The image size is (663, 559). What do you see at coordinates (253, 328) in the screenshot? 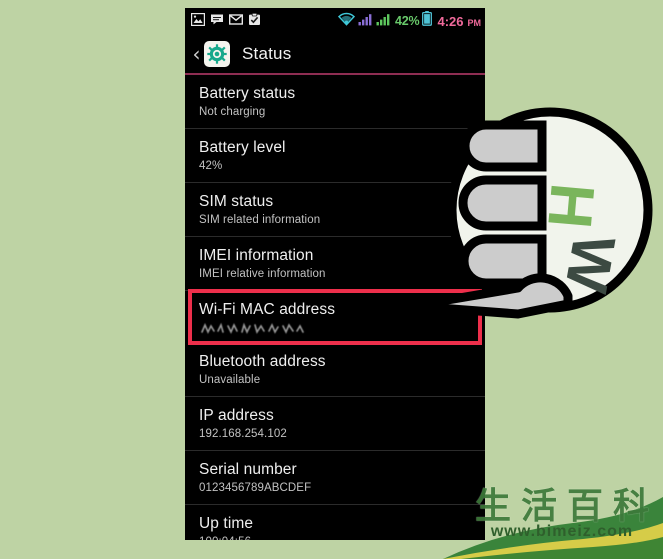
I see `obscured-mac-address-value` at bounding box center [253, 328].